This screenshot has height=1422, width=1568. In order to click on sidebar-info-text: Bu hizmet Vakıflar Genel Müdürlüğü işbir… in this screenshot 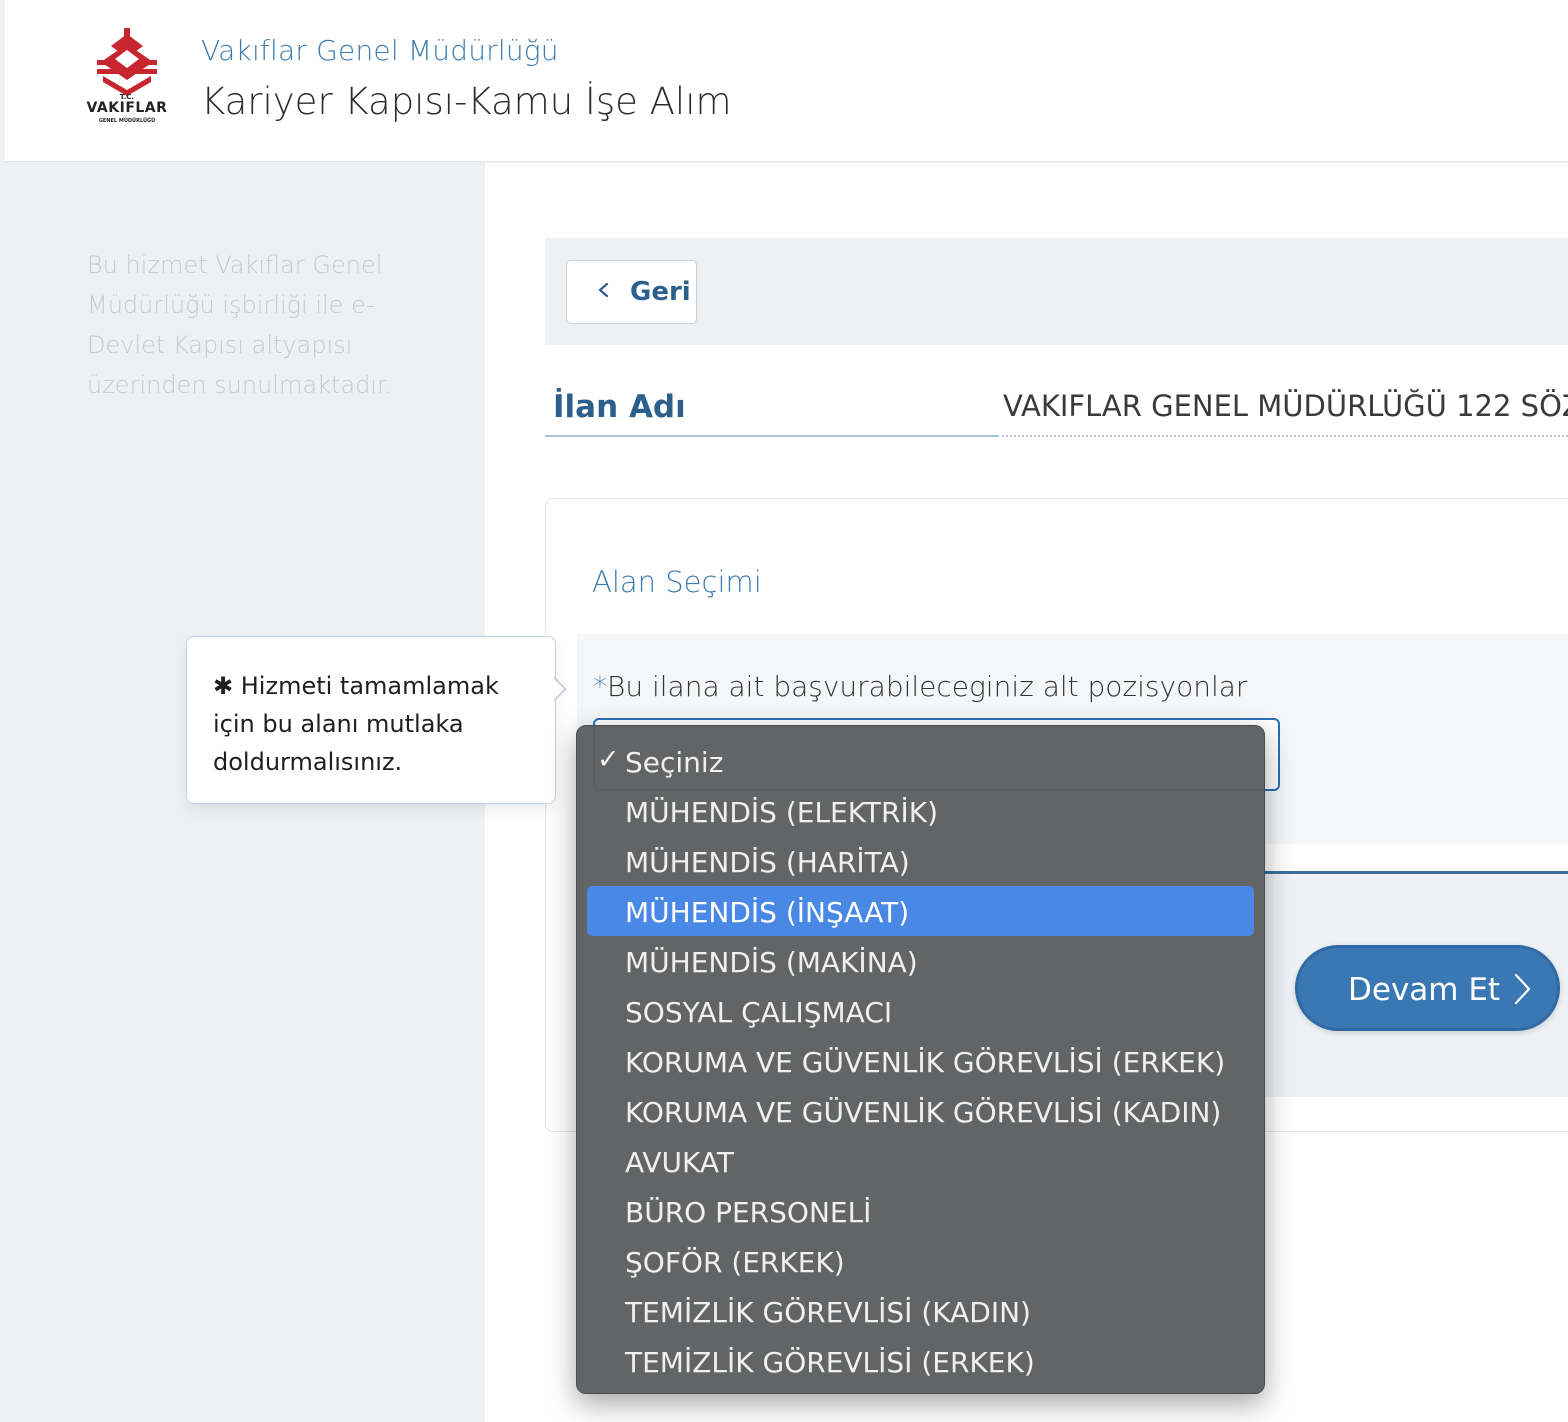, I will do `click(240, 325)`.